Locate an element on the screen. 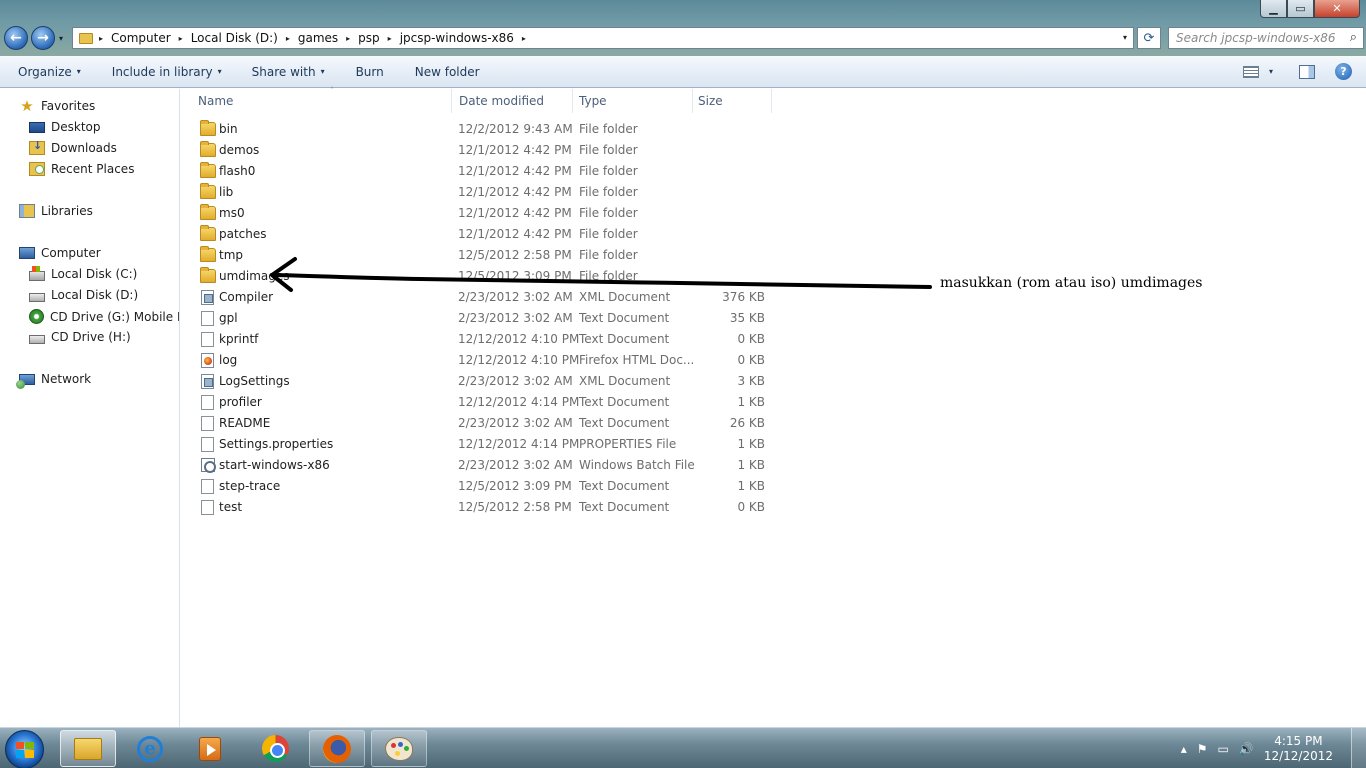 The image size is (1366, 768). internet-explorer-icon: e is located at coordinates (150, 748).